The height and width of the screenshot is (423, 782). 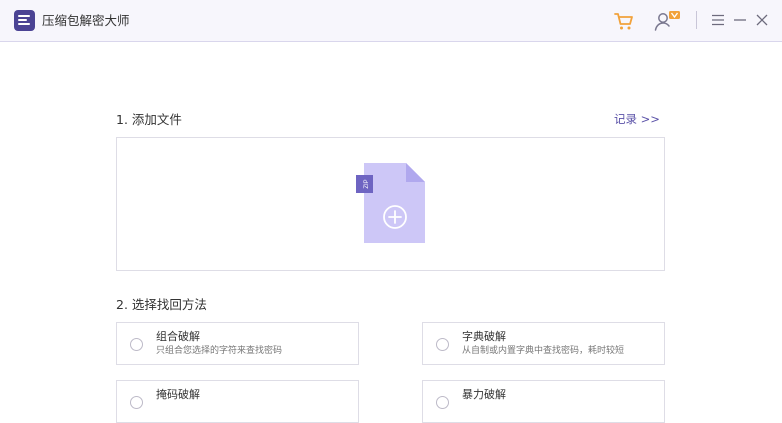 I want to click on title-bar: 压缩包解密大师, so click(x=391, y=21).